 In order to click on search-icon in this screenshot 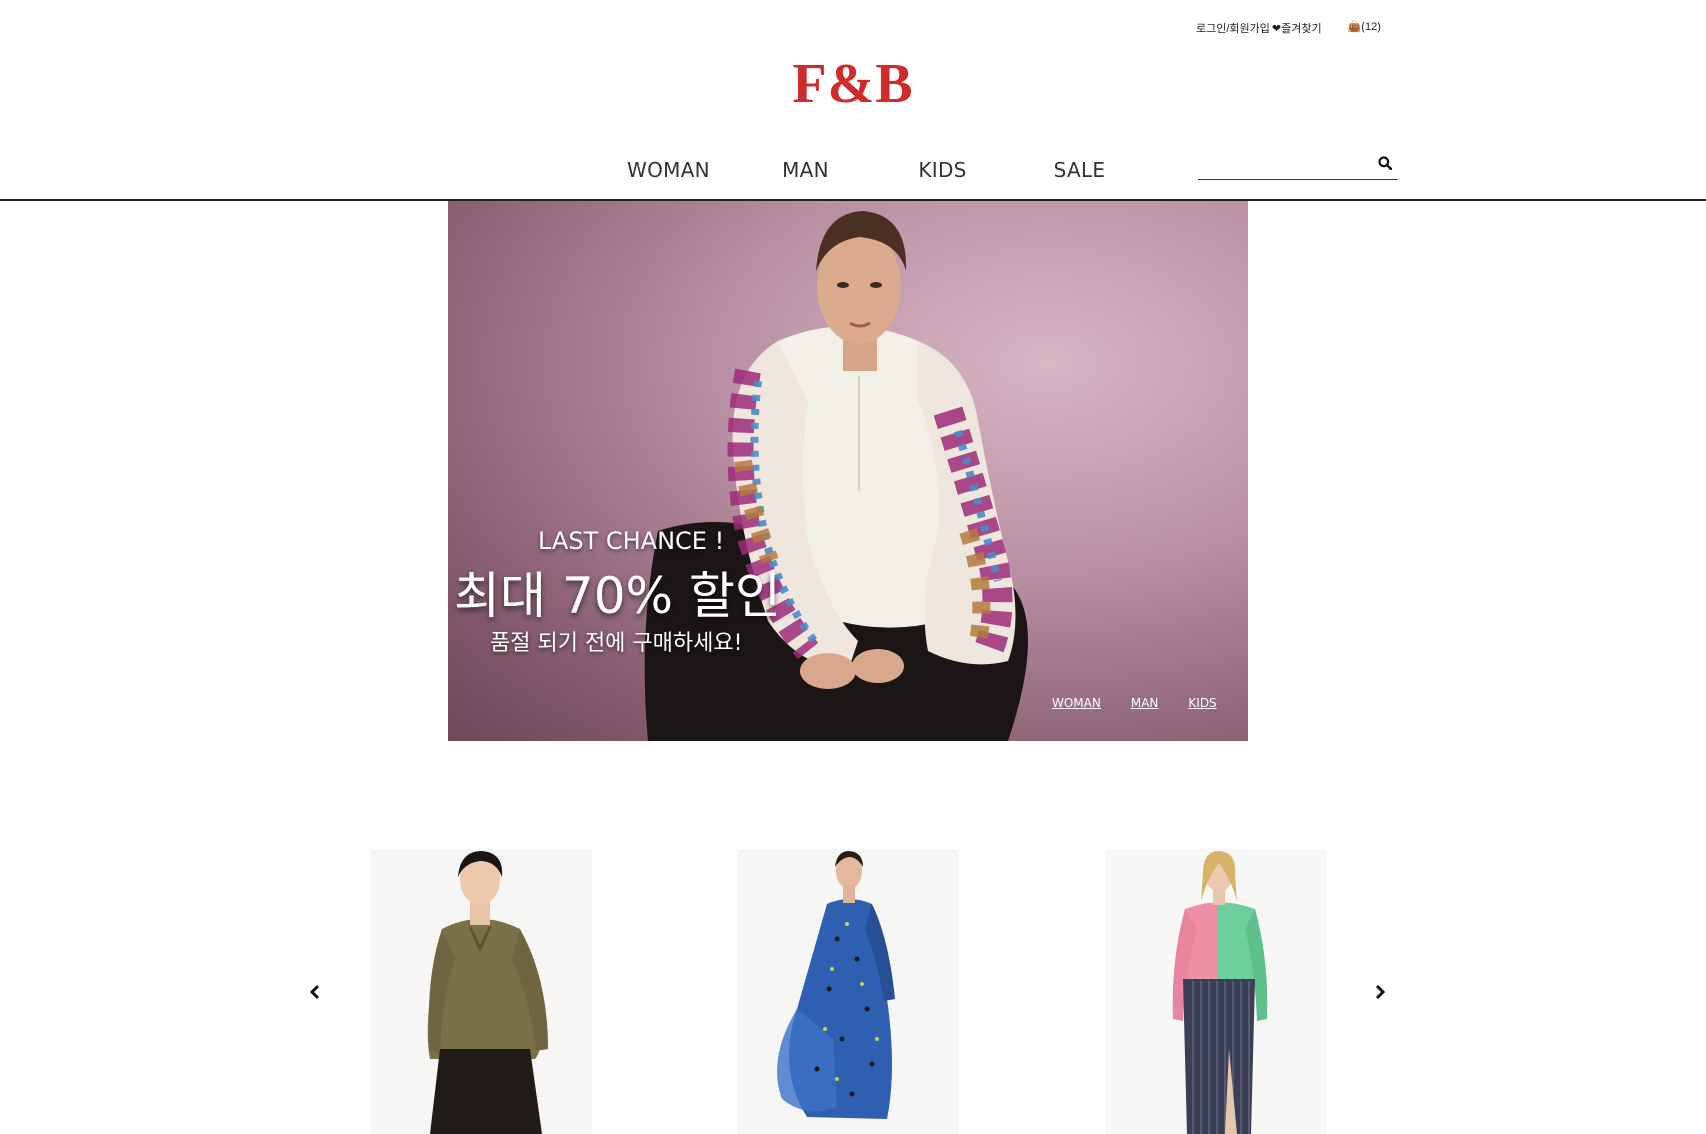, I will do `click(1385, 163)`.